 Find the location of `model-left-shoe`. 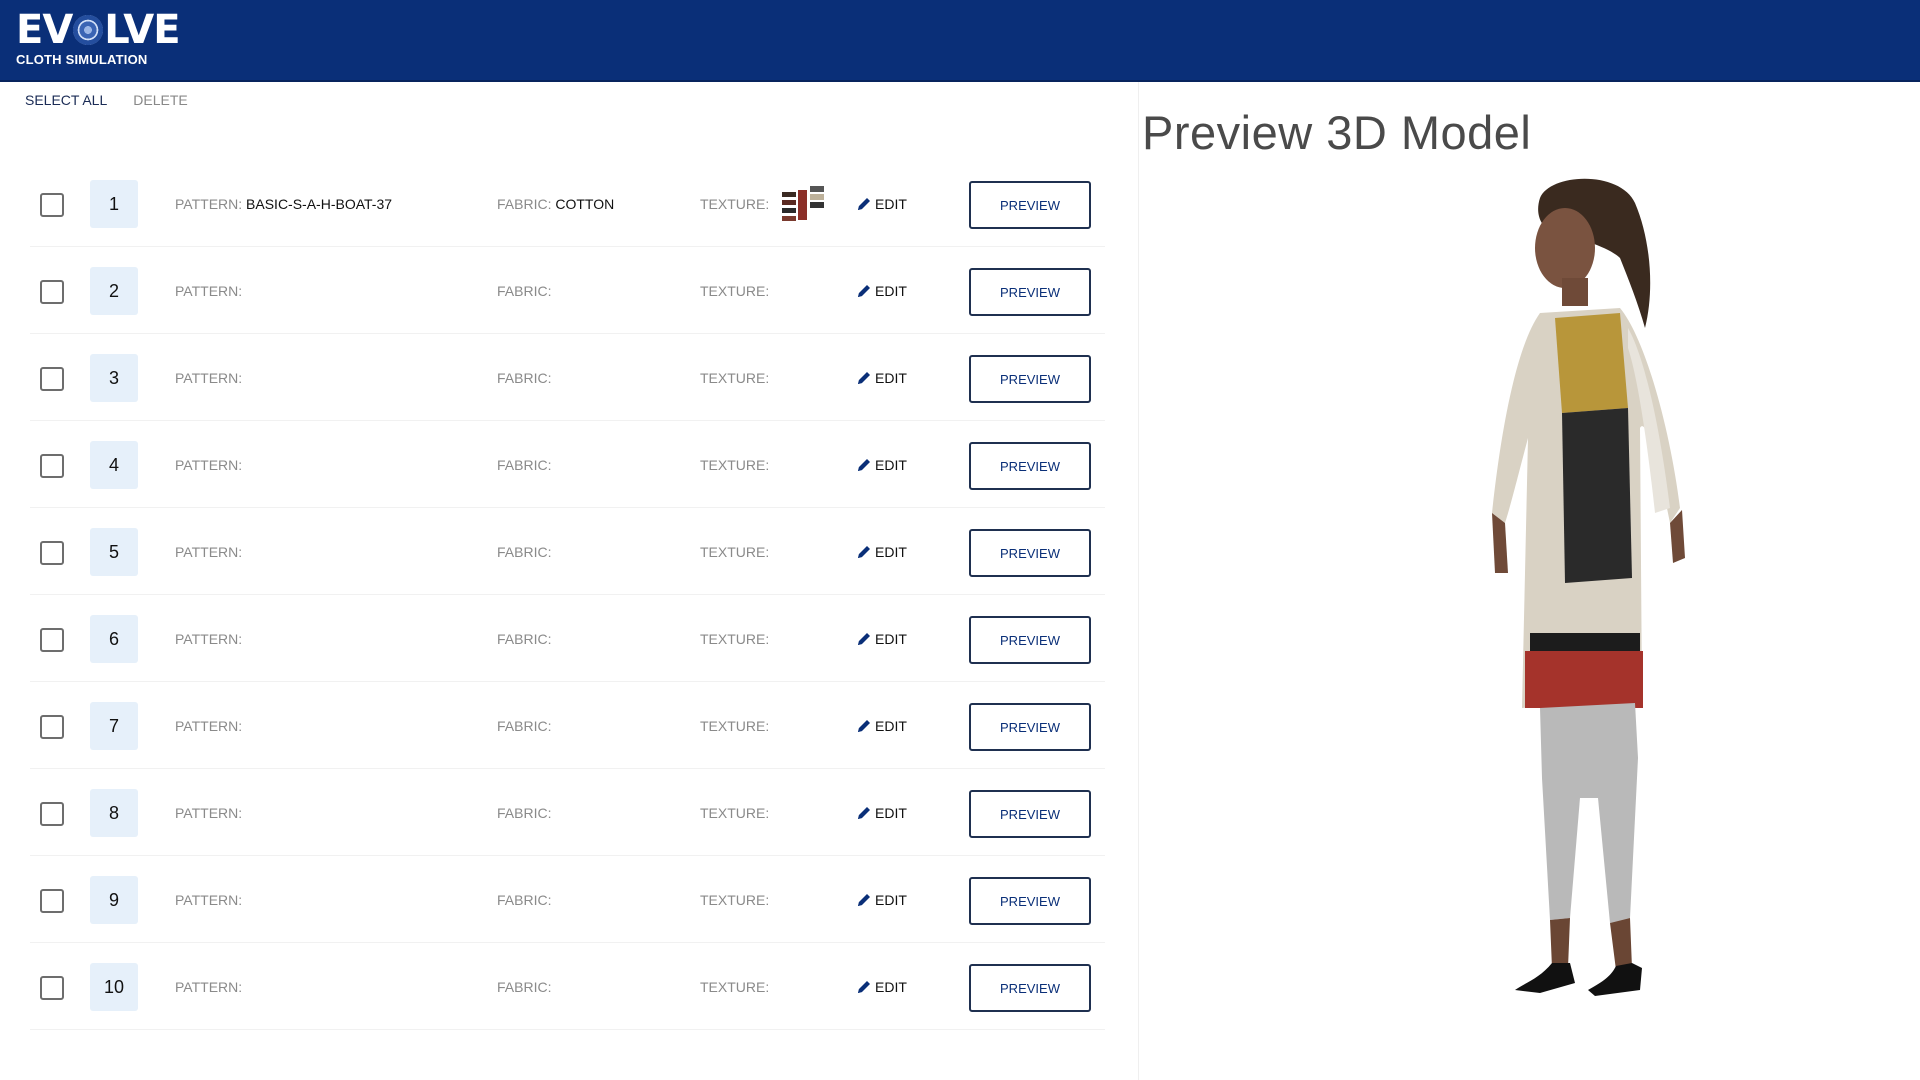

model-left-shoe is located at coordinates (1545, 978).